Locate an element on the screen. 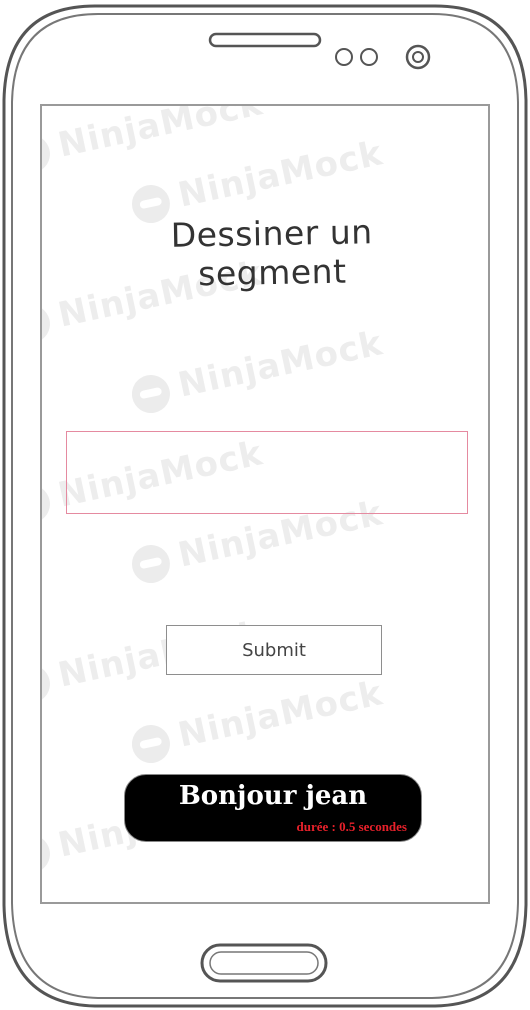 This screenshot has width=530, height=1010. toast-notification: Bonjour jean durée : 0.5 secondes is located at coordinates (273, 808).